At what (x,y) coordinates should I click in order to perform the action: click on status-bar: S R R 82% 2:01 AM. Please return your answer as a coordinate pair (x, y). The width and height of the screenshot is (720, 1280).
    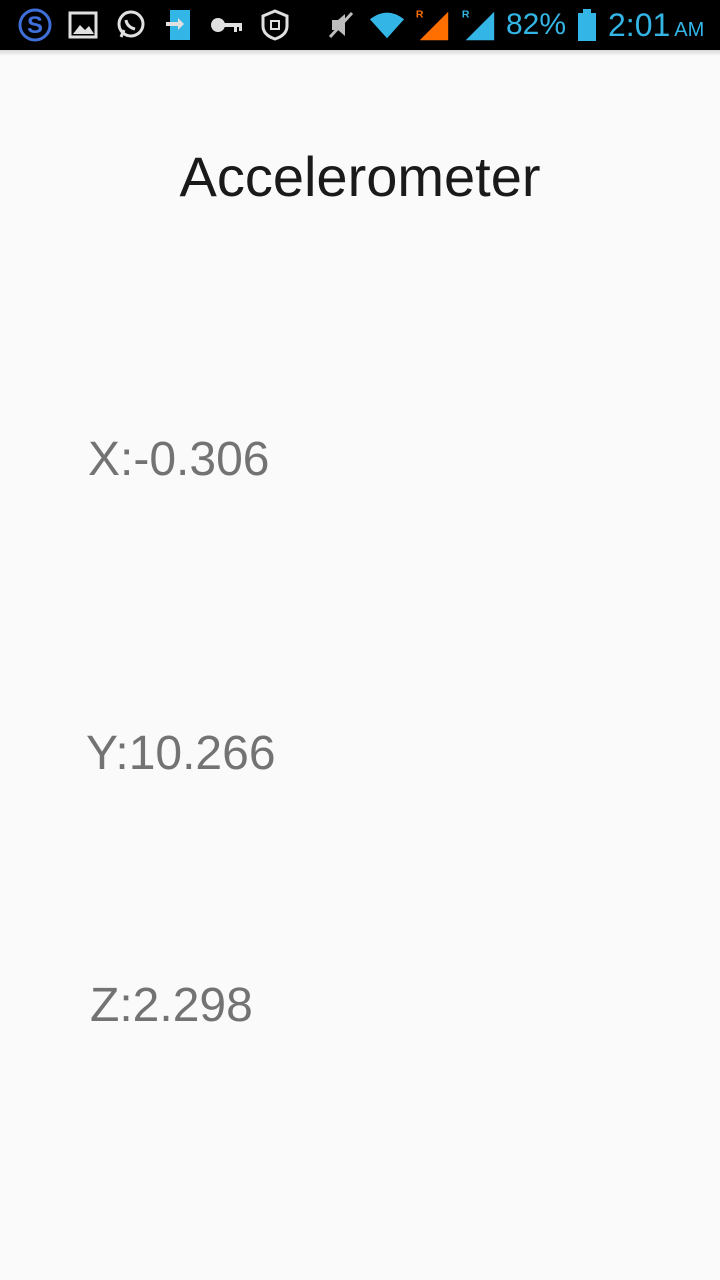
    Looking at the image, I should click on (360, 25).